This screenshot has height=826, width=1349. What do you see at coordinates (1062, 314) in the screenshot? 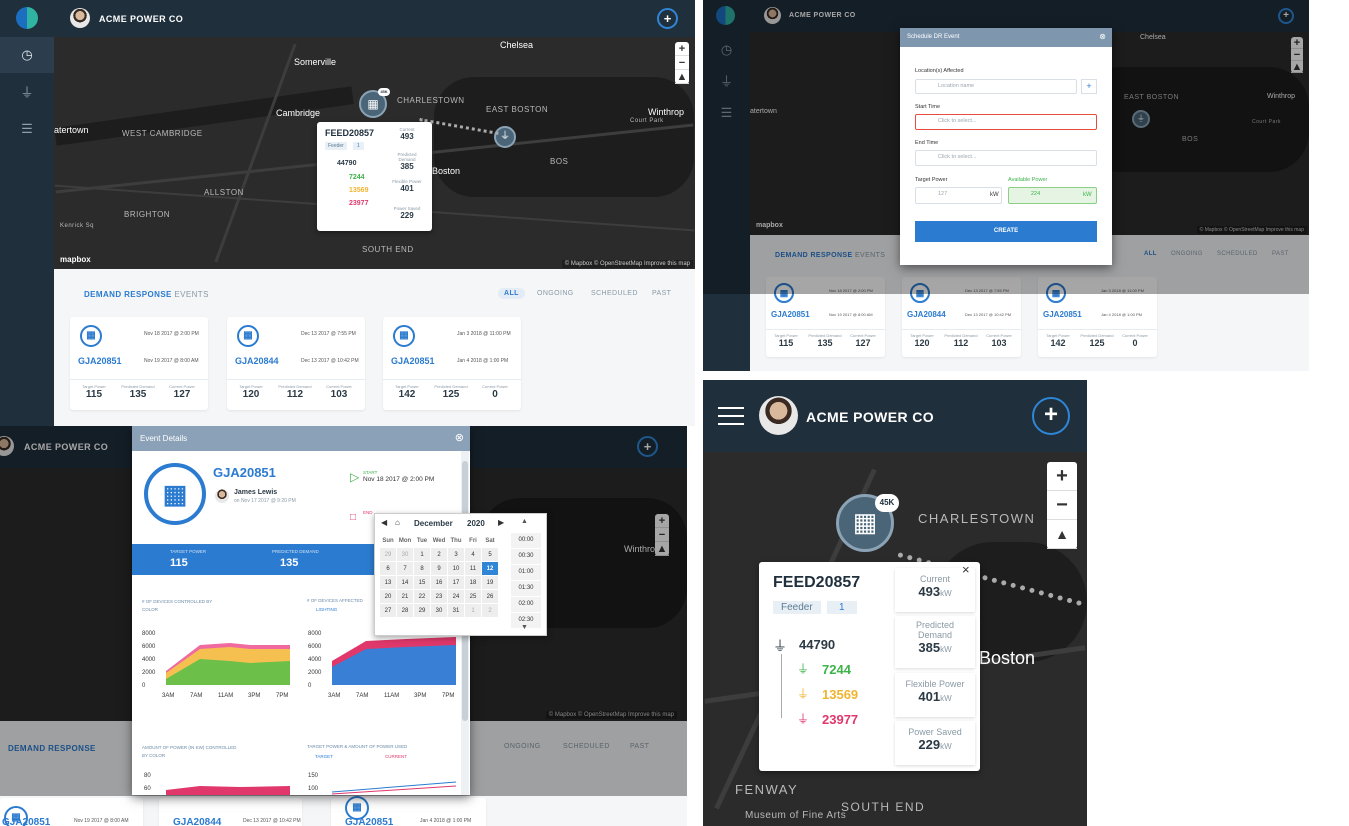
I see `card-name: GJA20851` at bounding box center [1062, 314].